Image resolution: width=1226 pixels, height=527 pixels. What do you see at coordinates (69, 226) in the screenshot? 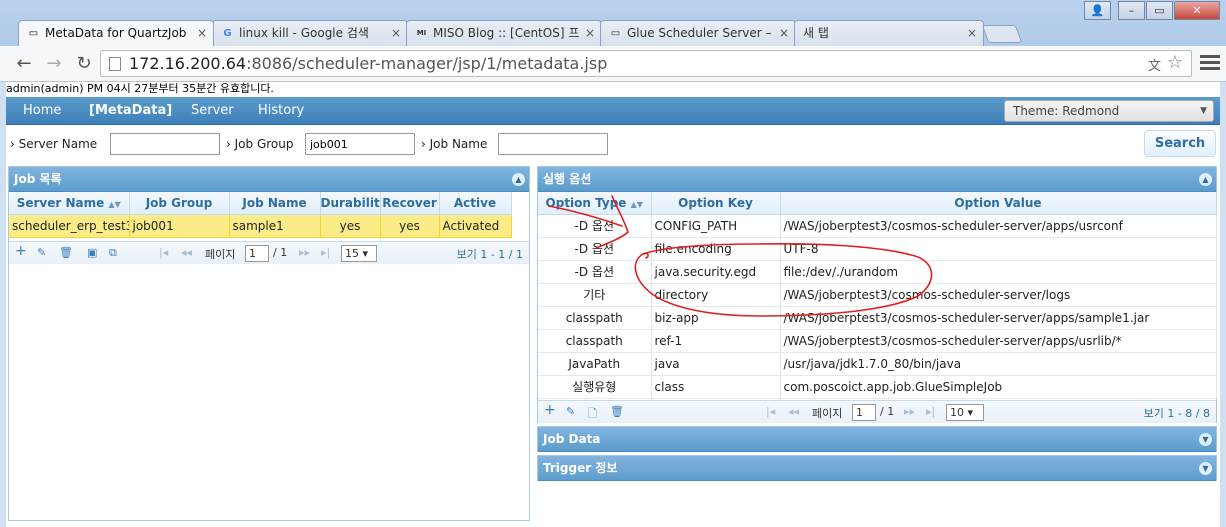
I see `cell: scheduler_erp_test3` at bounding box center [69, 226].